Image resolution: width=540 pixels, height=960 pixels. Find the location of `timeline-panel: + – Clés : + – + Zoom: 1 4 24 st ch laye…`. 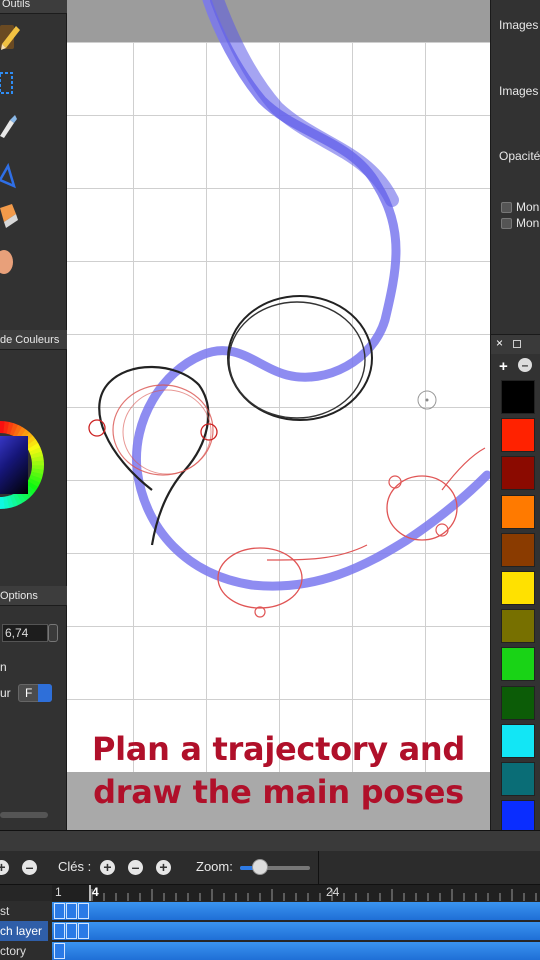

timeline-panel: + – Clés : + – + Zoom: 1 4 24 st ch laye… is located at coordinates (270, 895).